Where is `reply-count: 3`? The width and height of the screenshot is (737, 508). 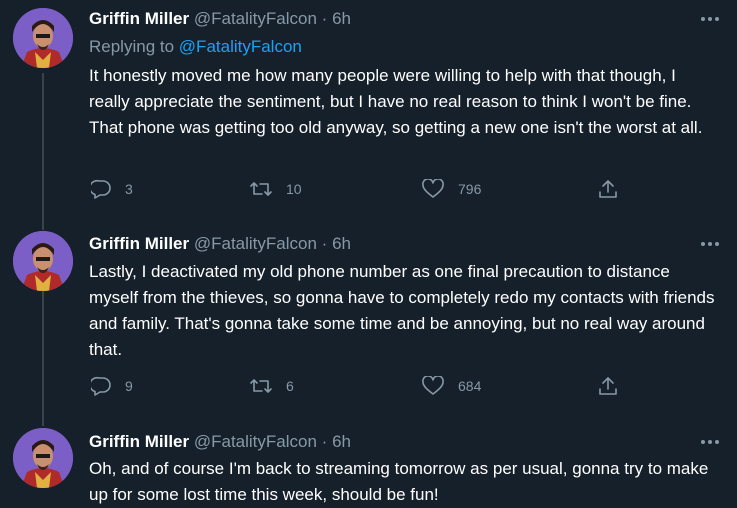
reply-count: 3 is located at coordinates (129, 189).